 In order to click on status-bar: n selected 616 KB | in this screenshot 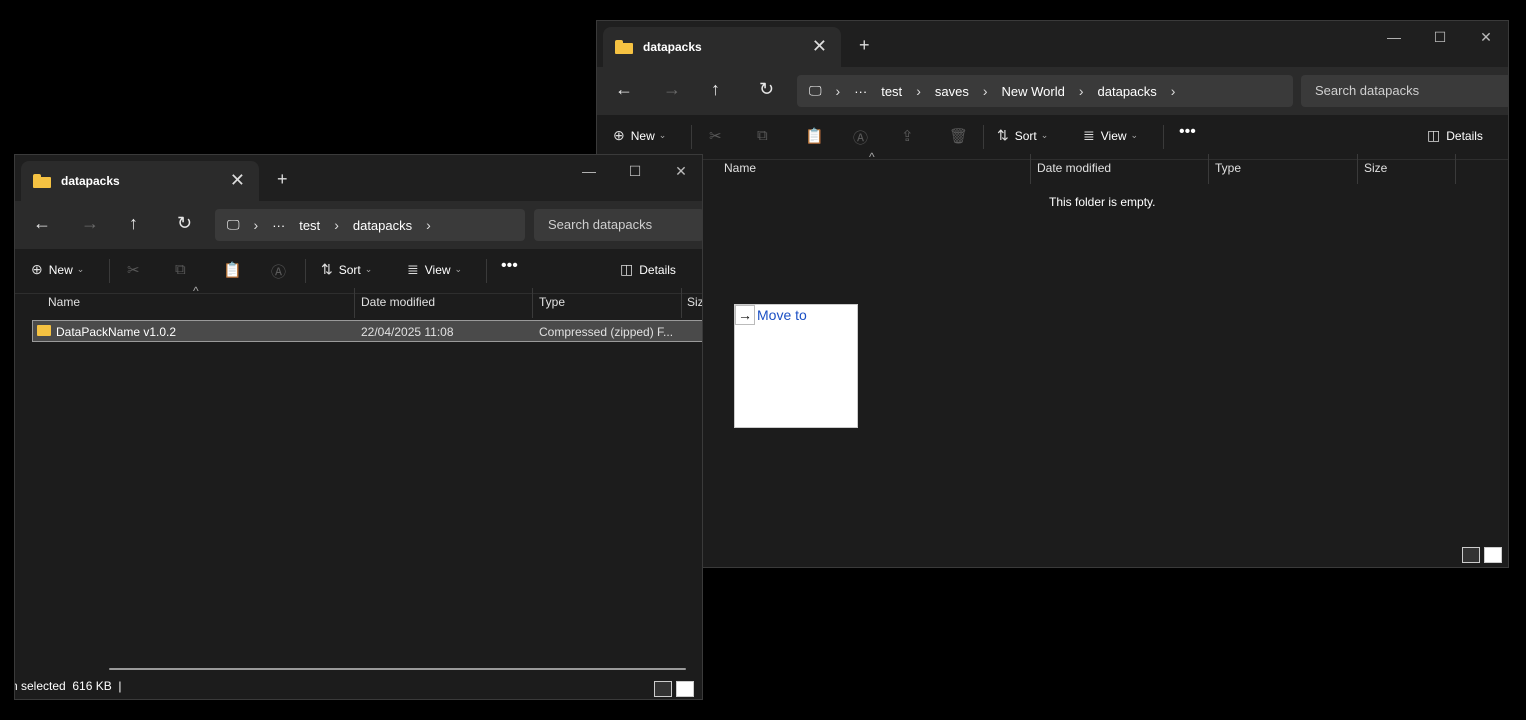, I will do `click(358, 687)`.